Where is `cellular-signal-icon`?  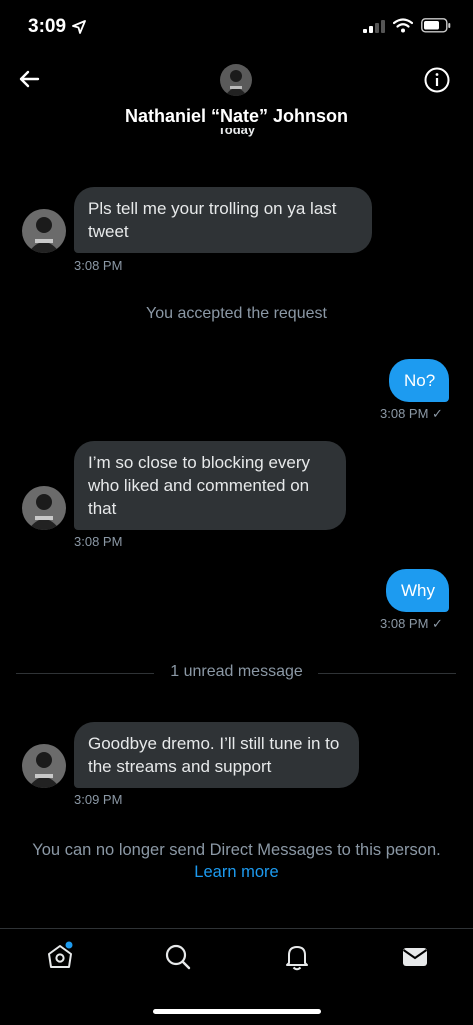 cellular-signal-icon is located at coordinates (374, 26).